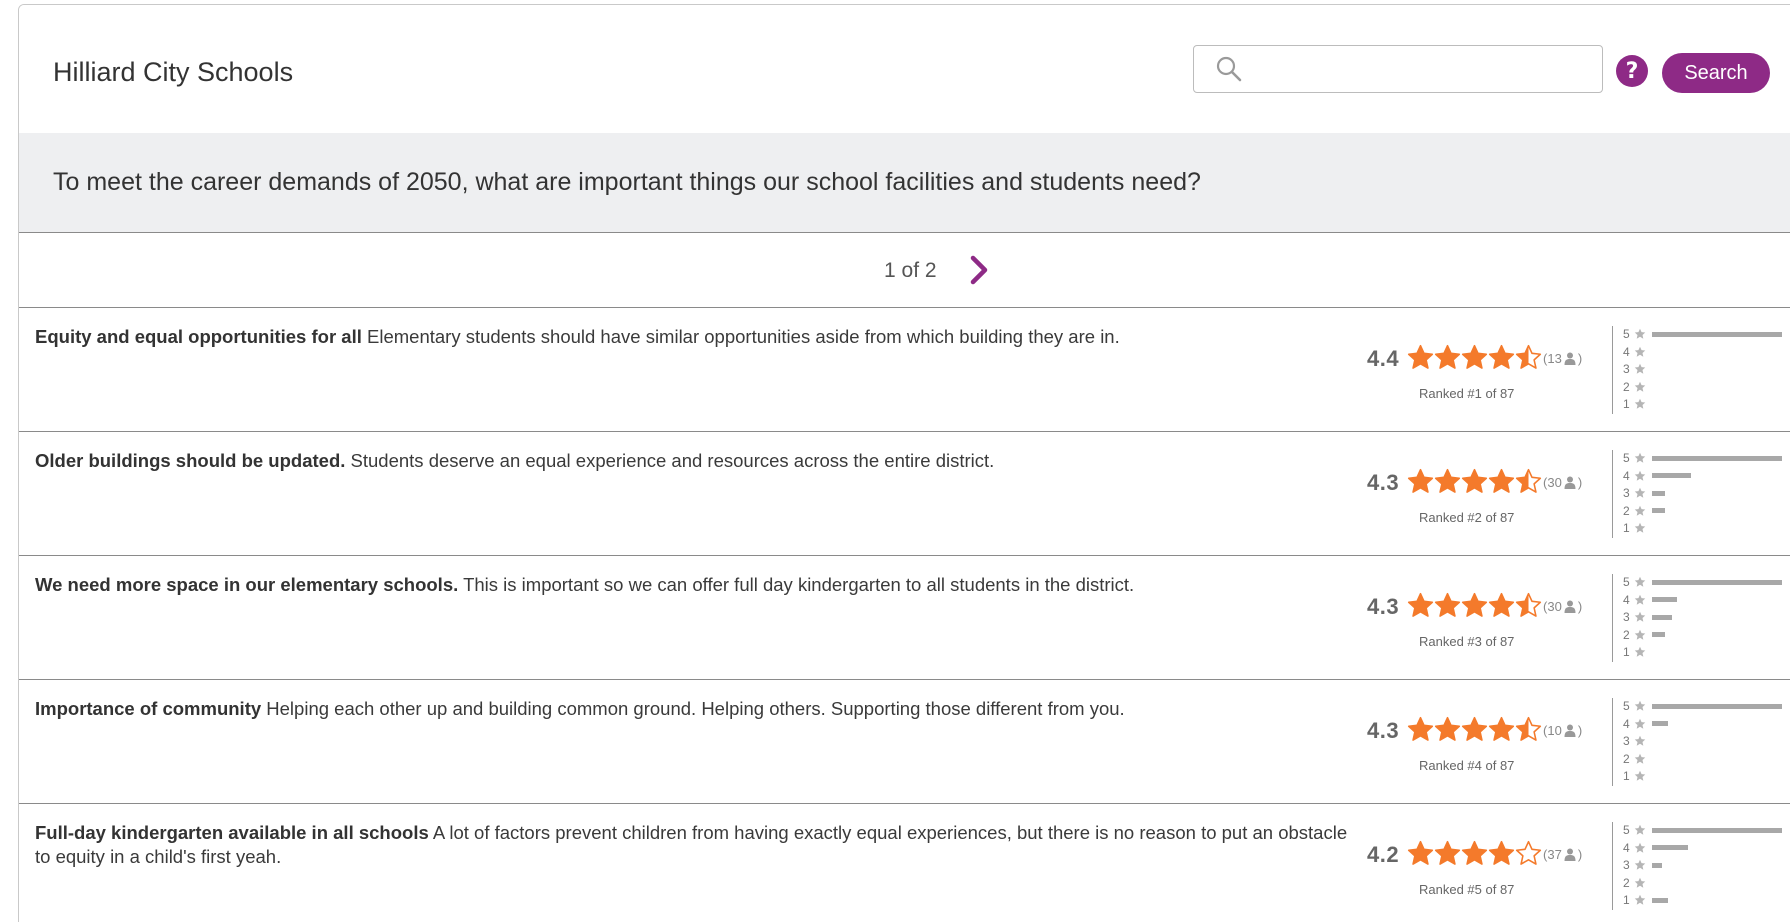 This screenshot has height=922, width=1790. What do you see at coordinates (1428, 69) in the screenshot?
I see `search-input` at bounding box center [1428, 69].